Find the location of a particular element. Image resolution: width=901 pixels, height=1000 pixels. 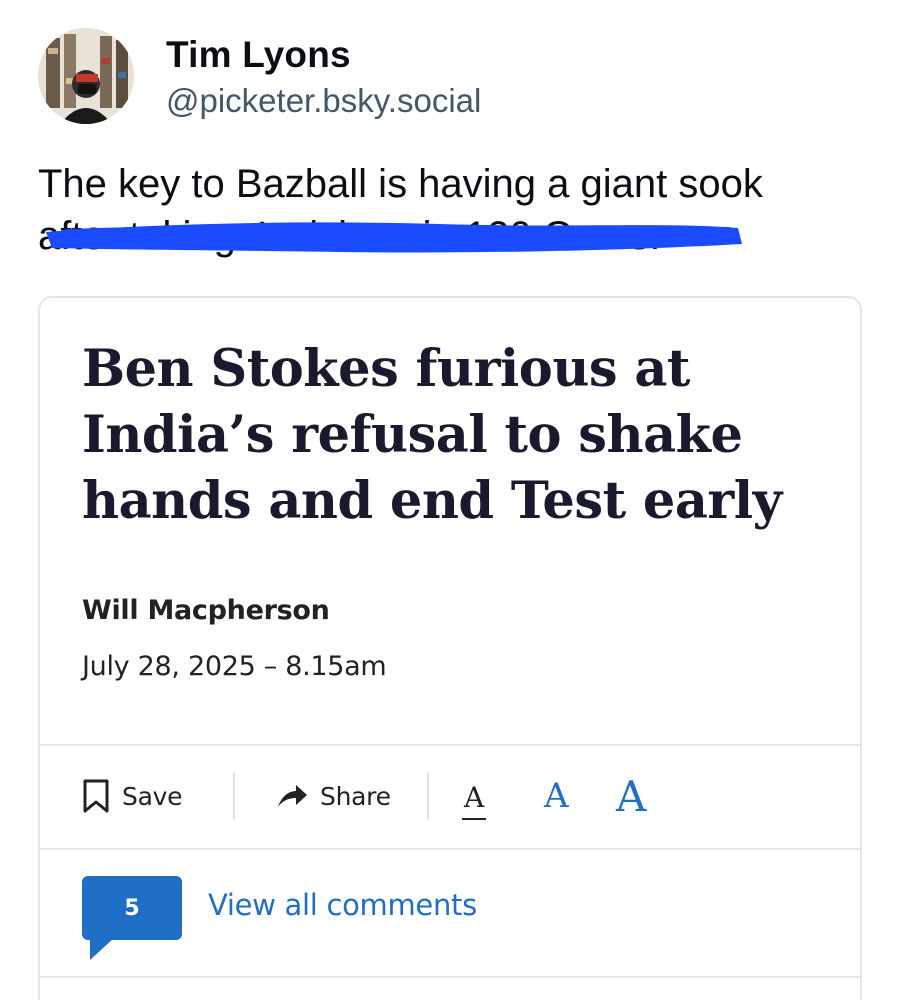

article-toolbar: Save Share A A A is located at coordinates (462, 796).